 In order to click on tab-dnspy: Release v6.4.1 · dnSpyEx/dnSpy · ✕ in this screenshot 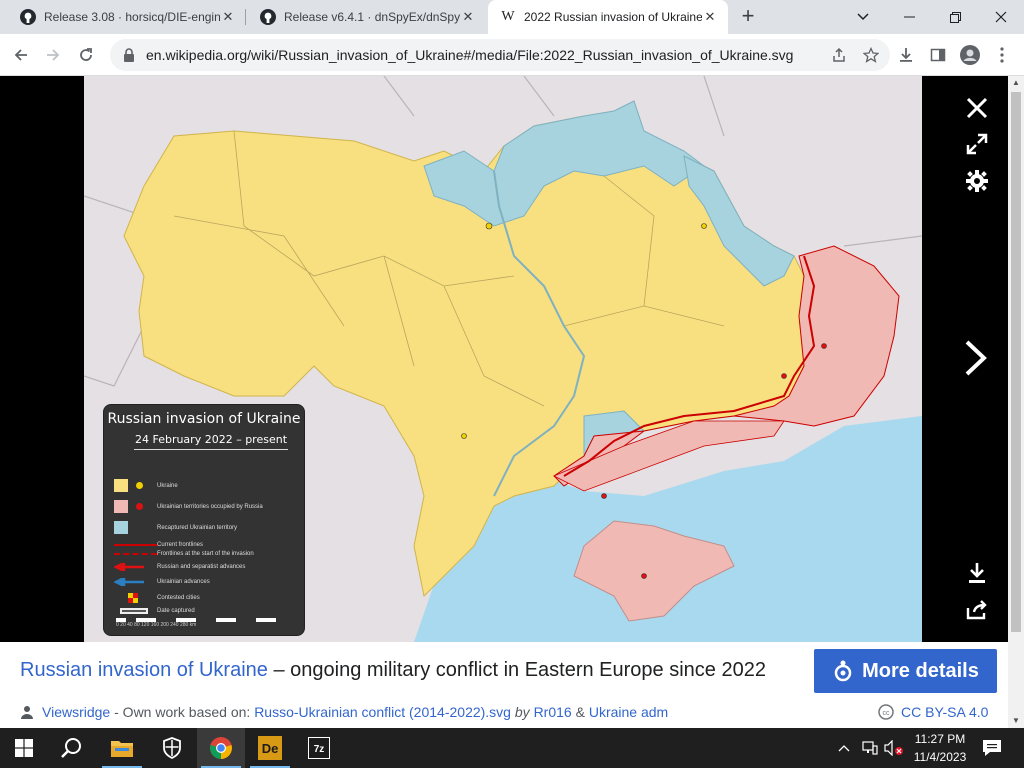, I will do `click(367, 17)`.